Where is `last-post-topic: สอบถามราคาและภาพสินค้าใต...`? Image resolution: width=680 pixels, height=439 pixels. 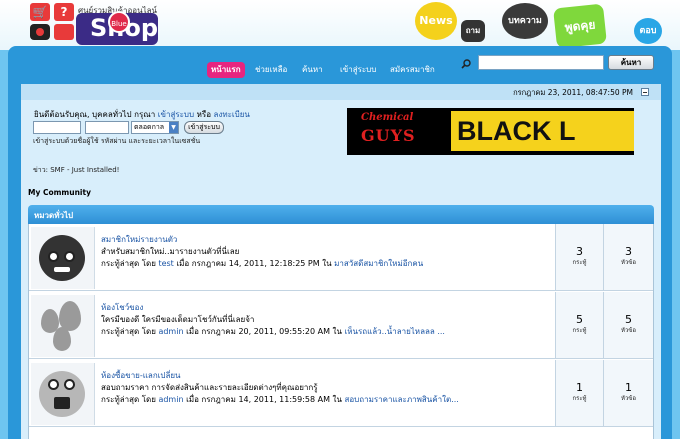 last-post-topic: สอบถามราคาและภาพสินค้าใต... is located at coordinates (401, 399).